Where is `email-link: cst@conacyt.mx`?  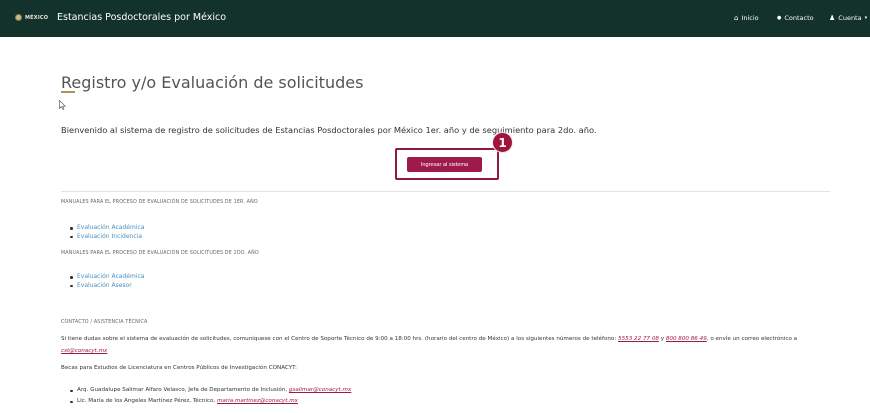 email-link: cst@conacyt.mx is located at coordinates (84, 351).